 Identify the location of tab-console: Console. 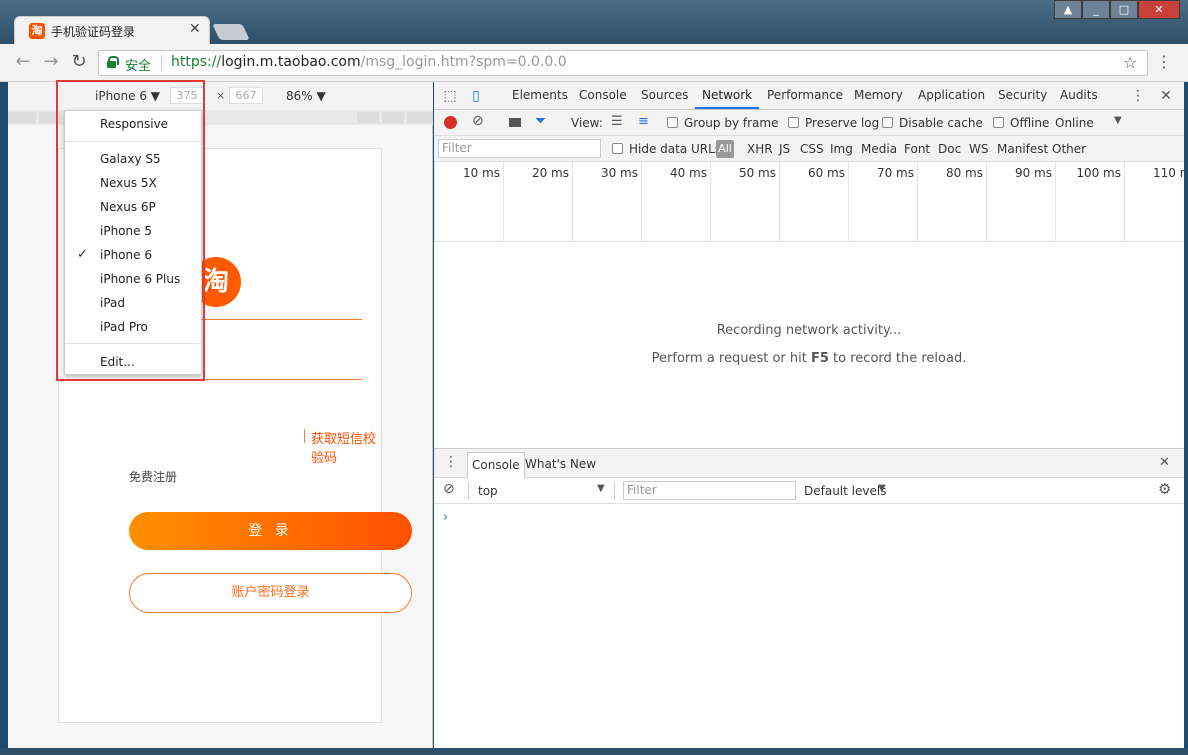
(603, 95).